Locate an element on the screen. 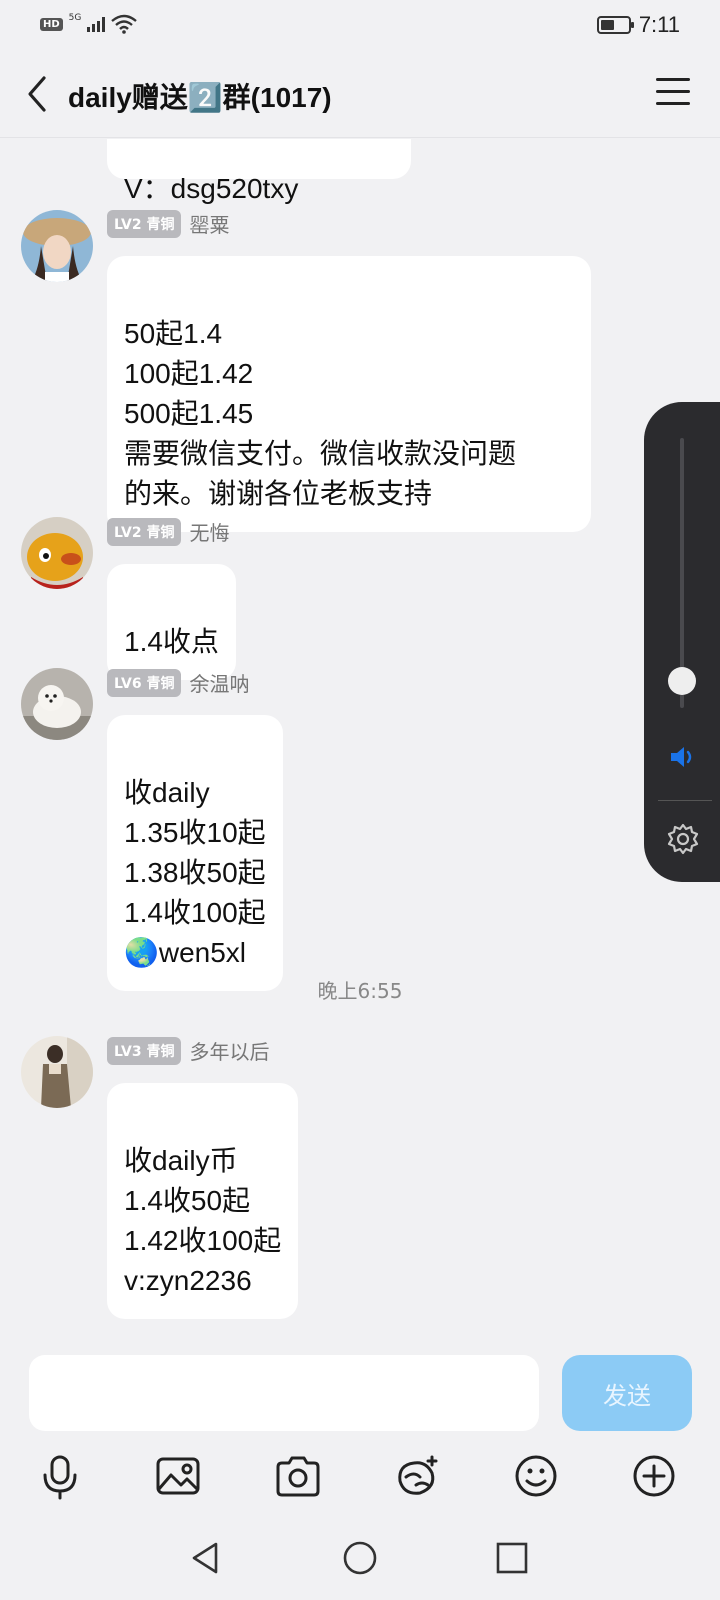 This screenshot has width=720, height=1600. message-meta: LV2 青铜 罂粟 is located at coordinates (168, 223).